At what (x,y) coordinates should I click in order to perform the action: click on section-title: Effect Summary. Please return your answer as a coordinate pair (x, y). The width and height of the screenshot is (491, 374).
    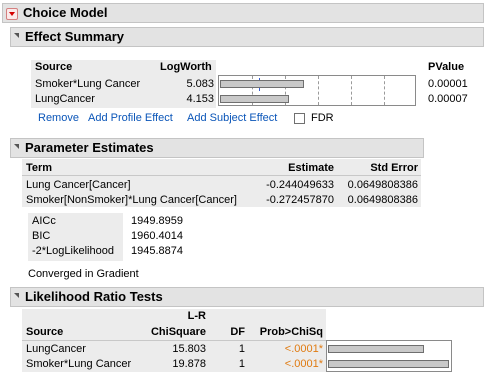
    Looking at the image, I should click on (74, 36).